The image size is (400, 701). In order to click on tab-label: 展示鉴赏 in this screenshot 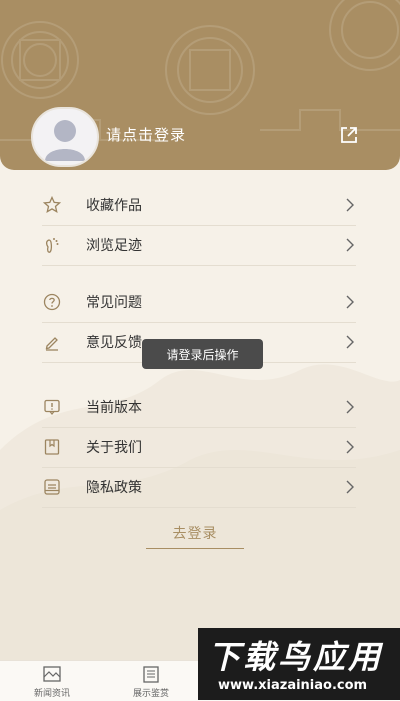, I will do `click(150, 694)`.